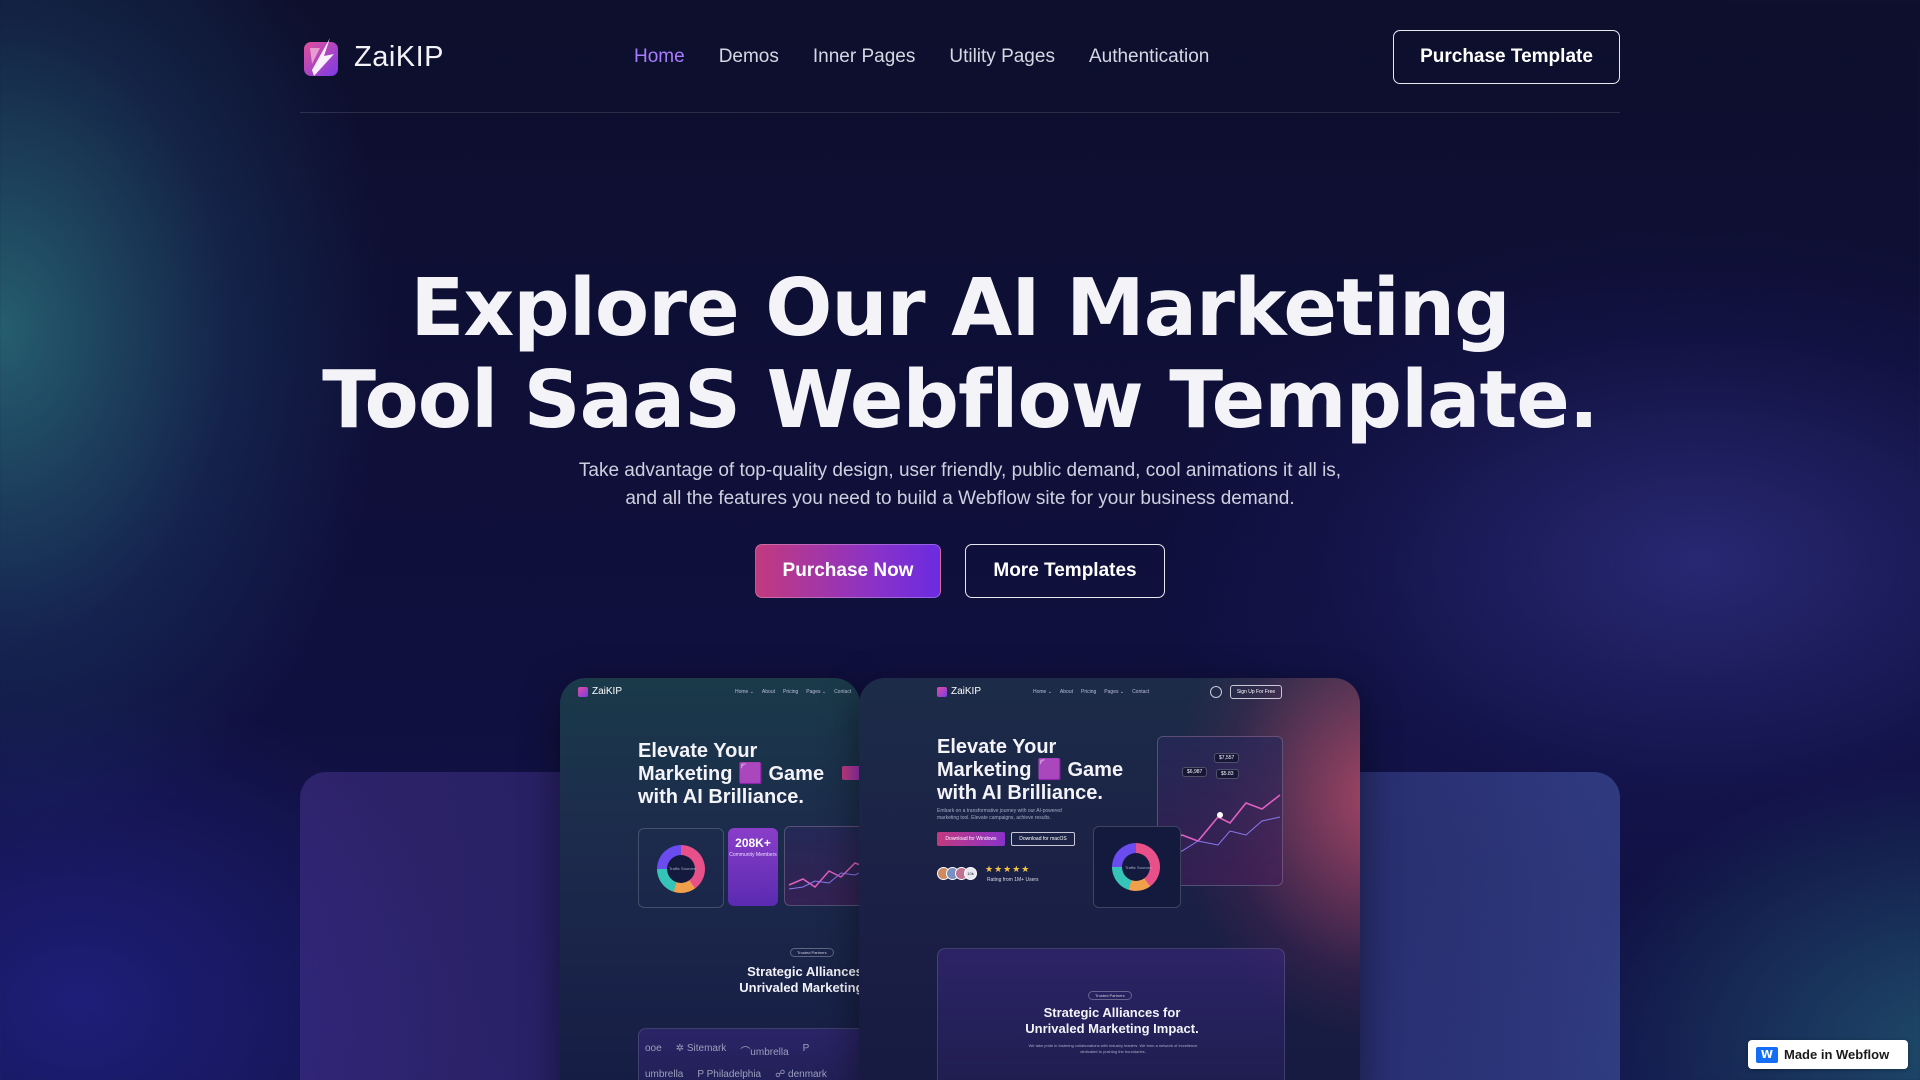  I want to click on badge-label: Made in Webflow, so click(1837, 1054).